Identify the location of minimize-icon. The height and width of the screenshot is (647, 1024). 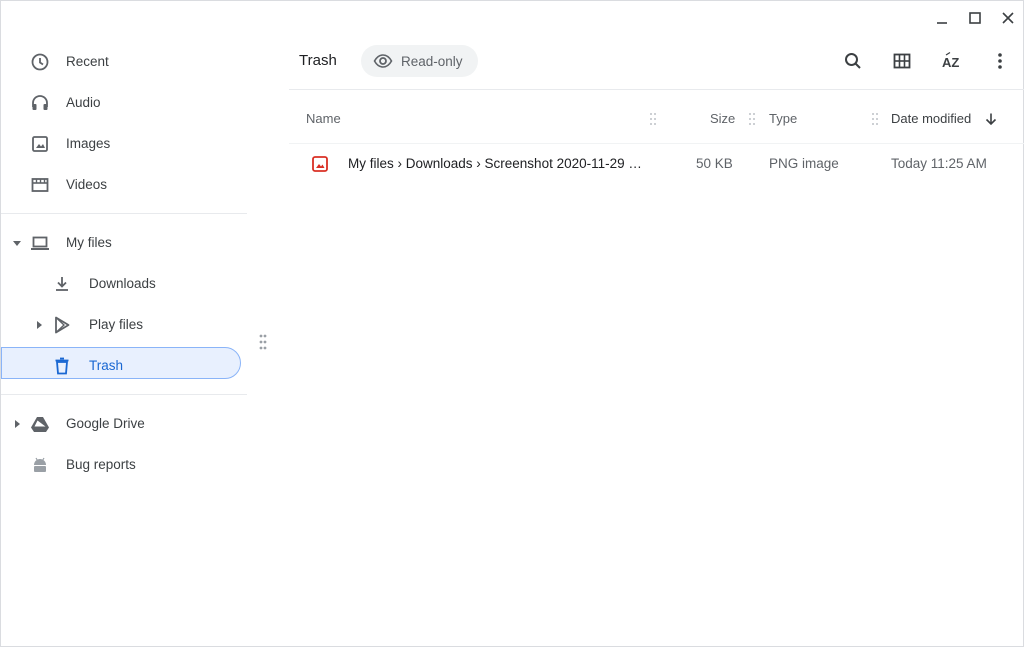
(942, 18).